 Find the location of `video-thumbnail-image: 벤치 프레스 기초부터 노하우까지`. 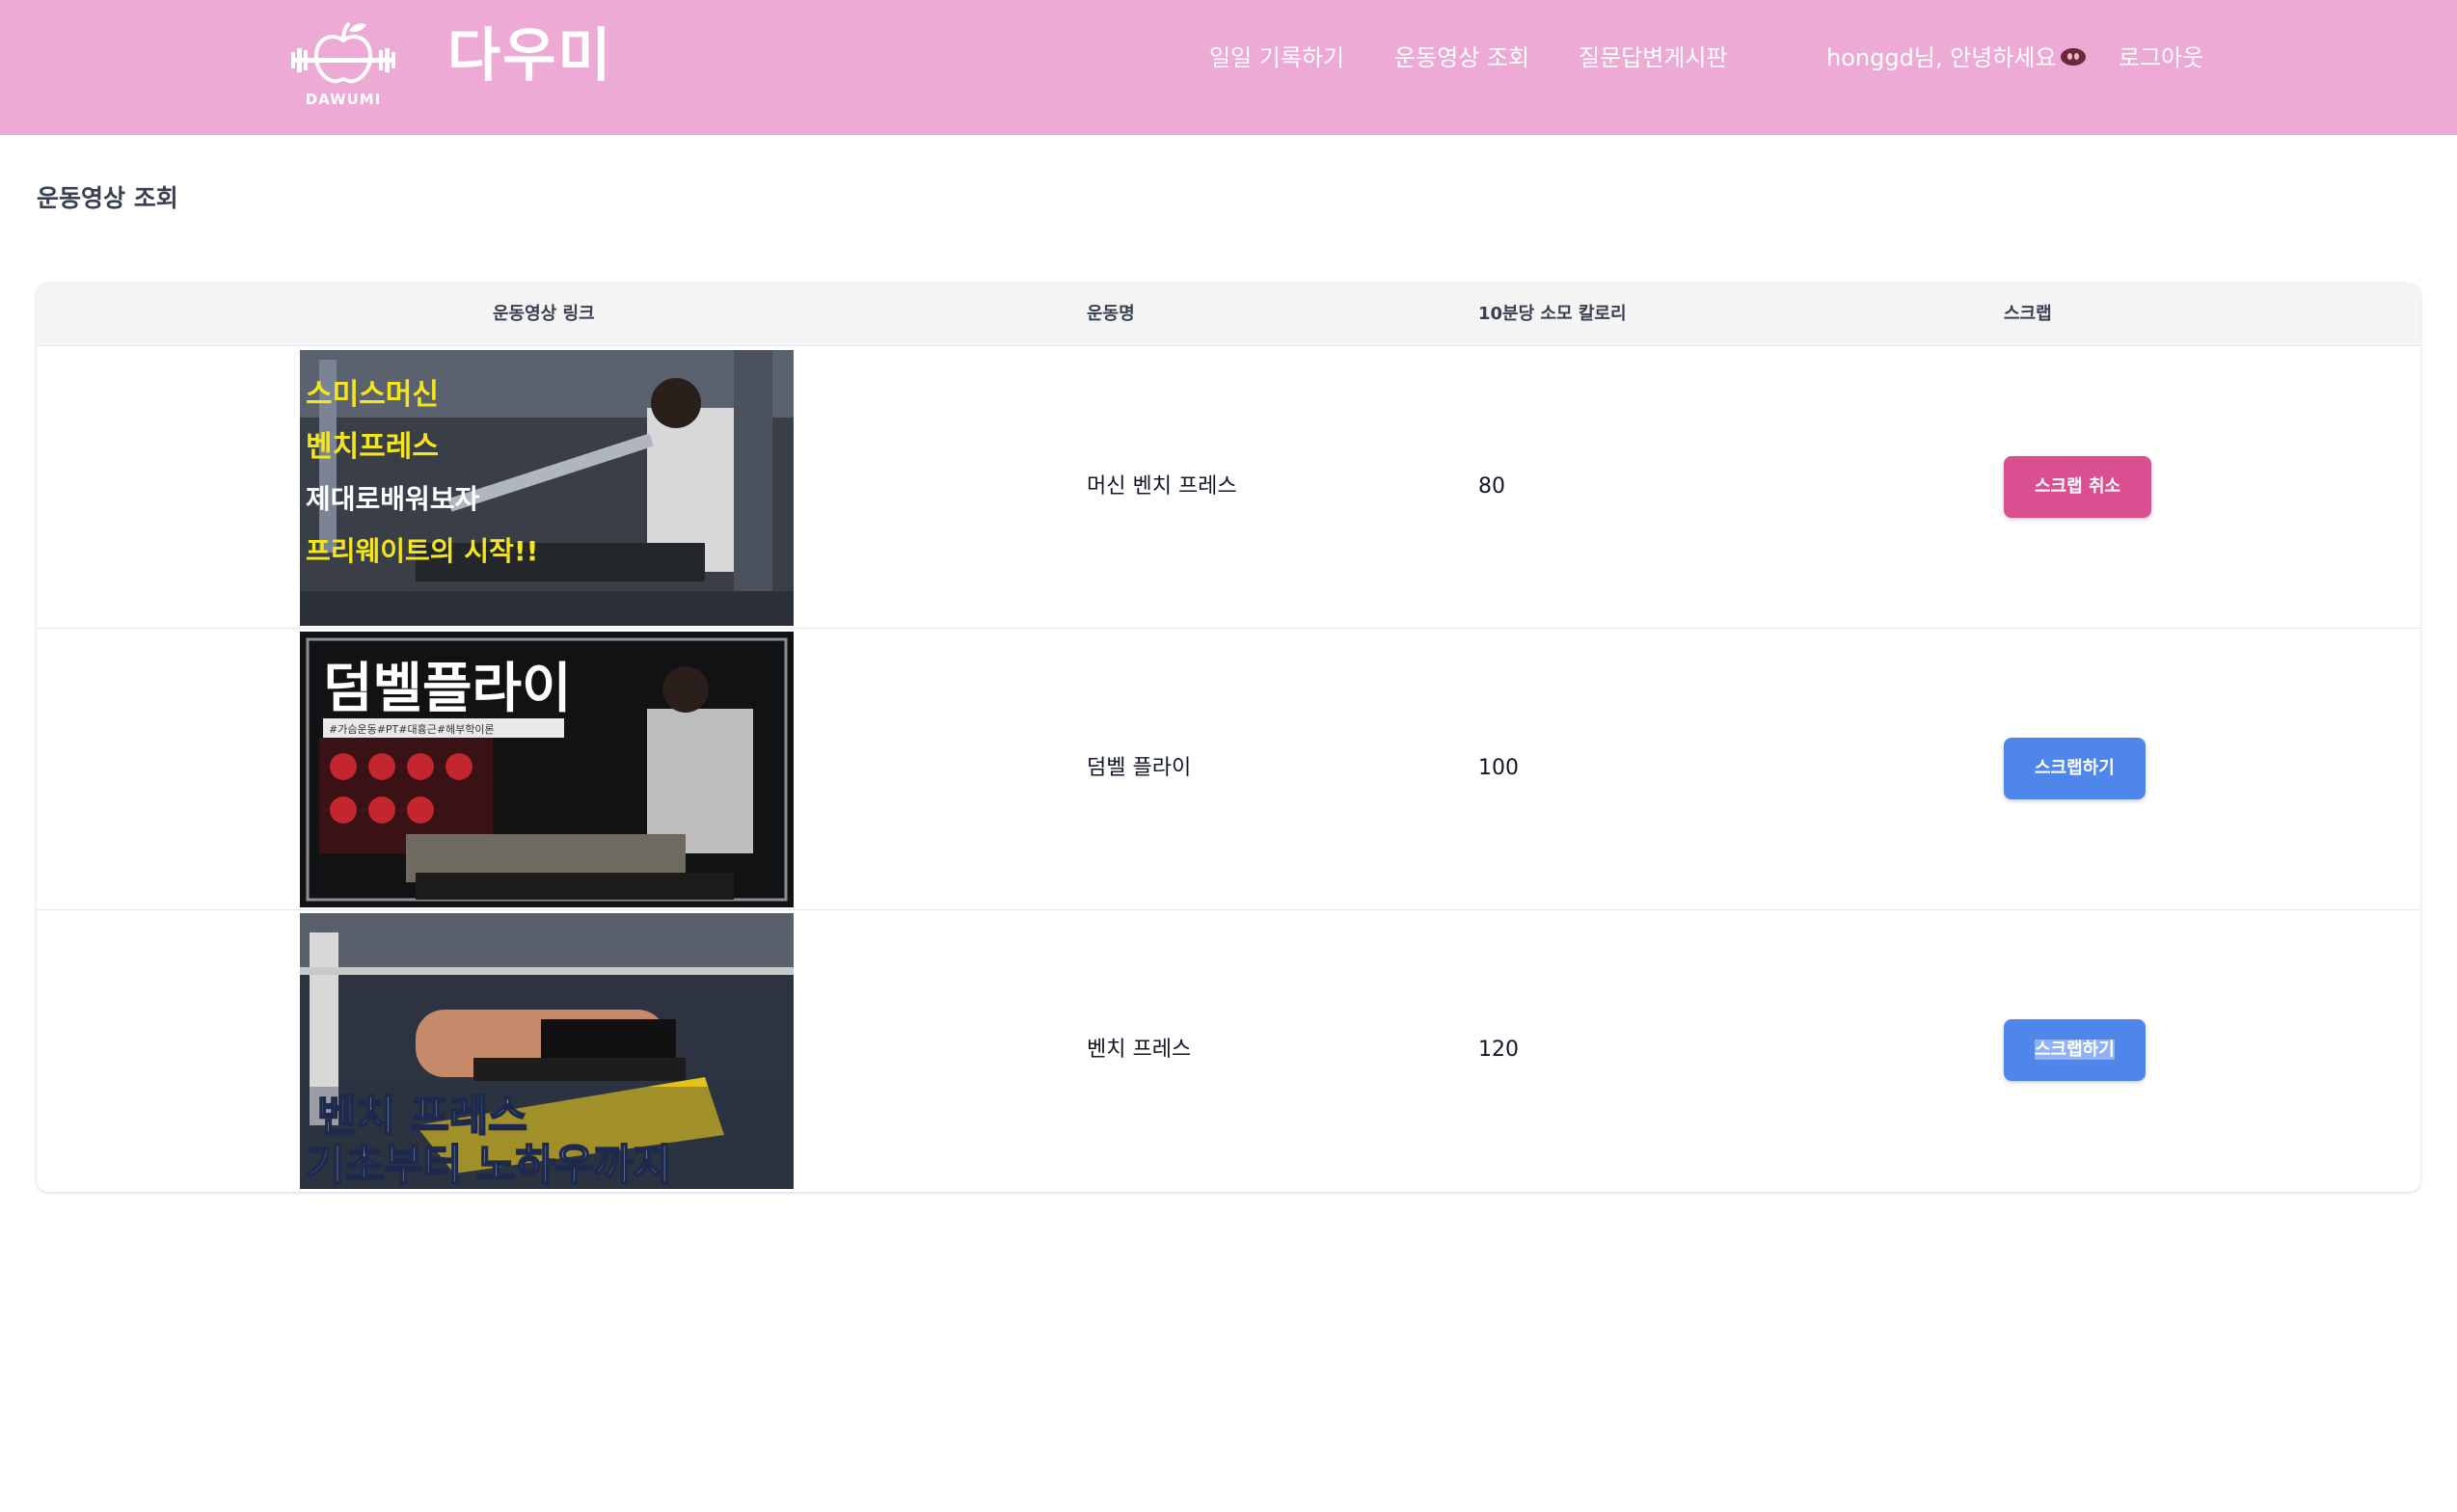

video-thumbnail-image: 벤치 프레스 기초부터 노하우까지 is located at coordinates (547, 1051).